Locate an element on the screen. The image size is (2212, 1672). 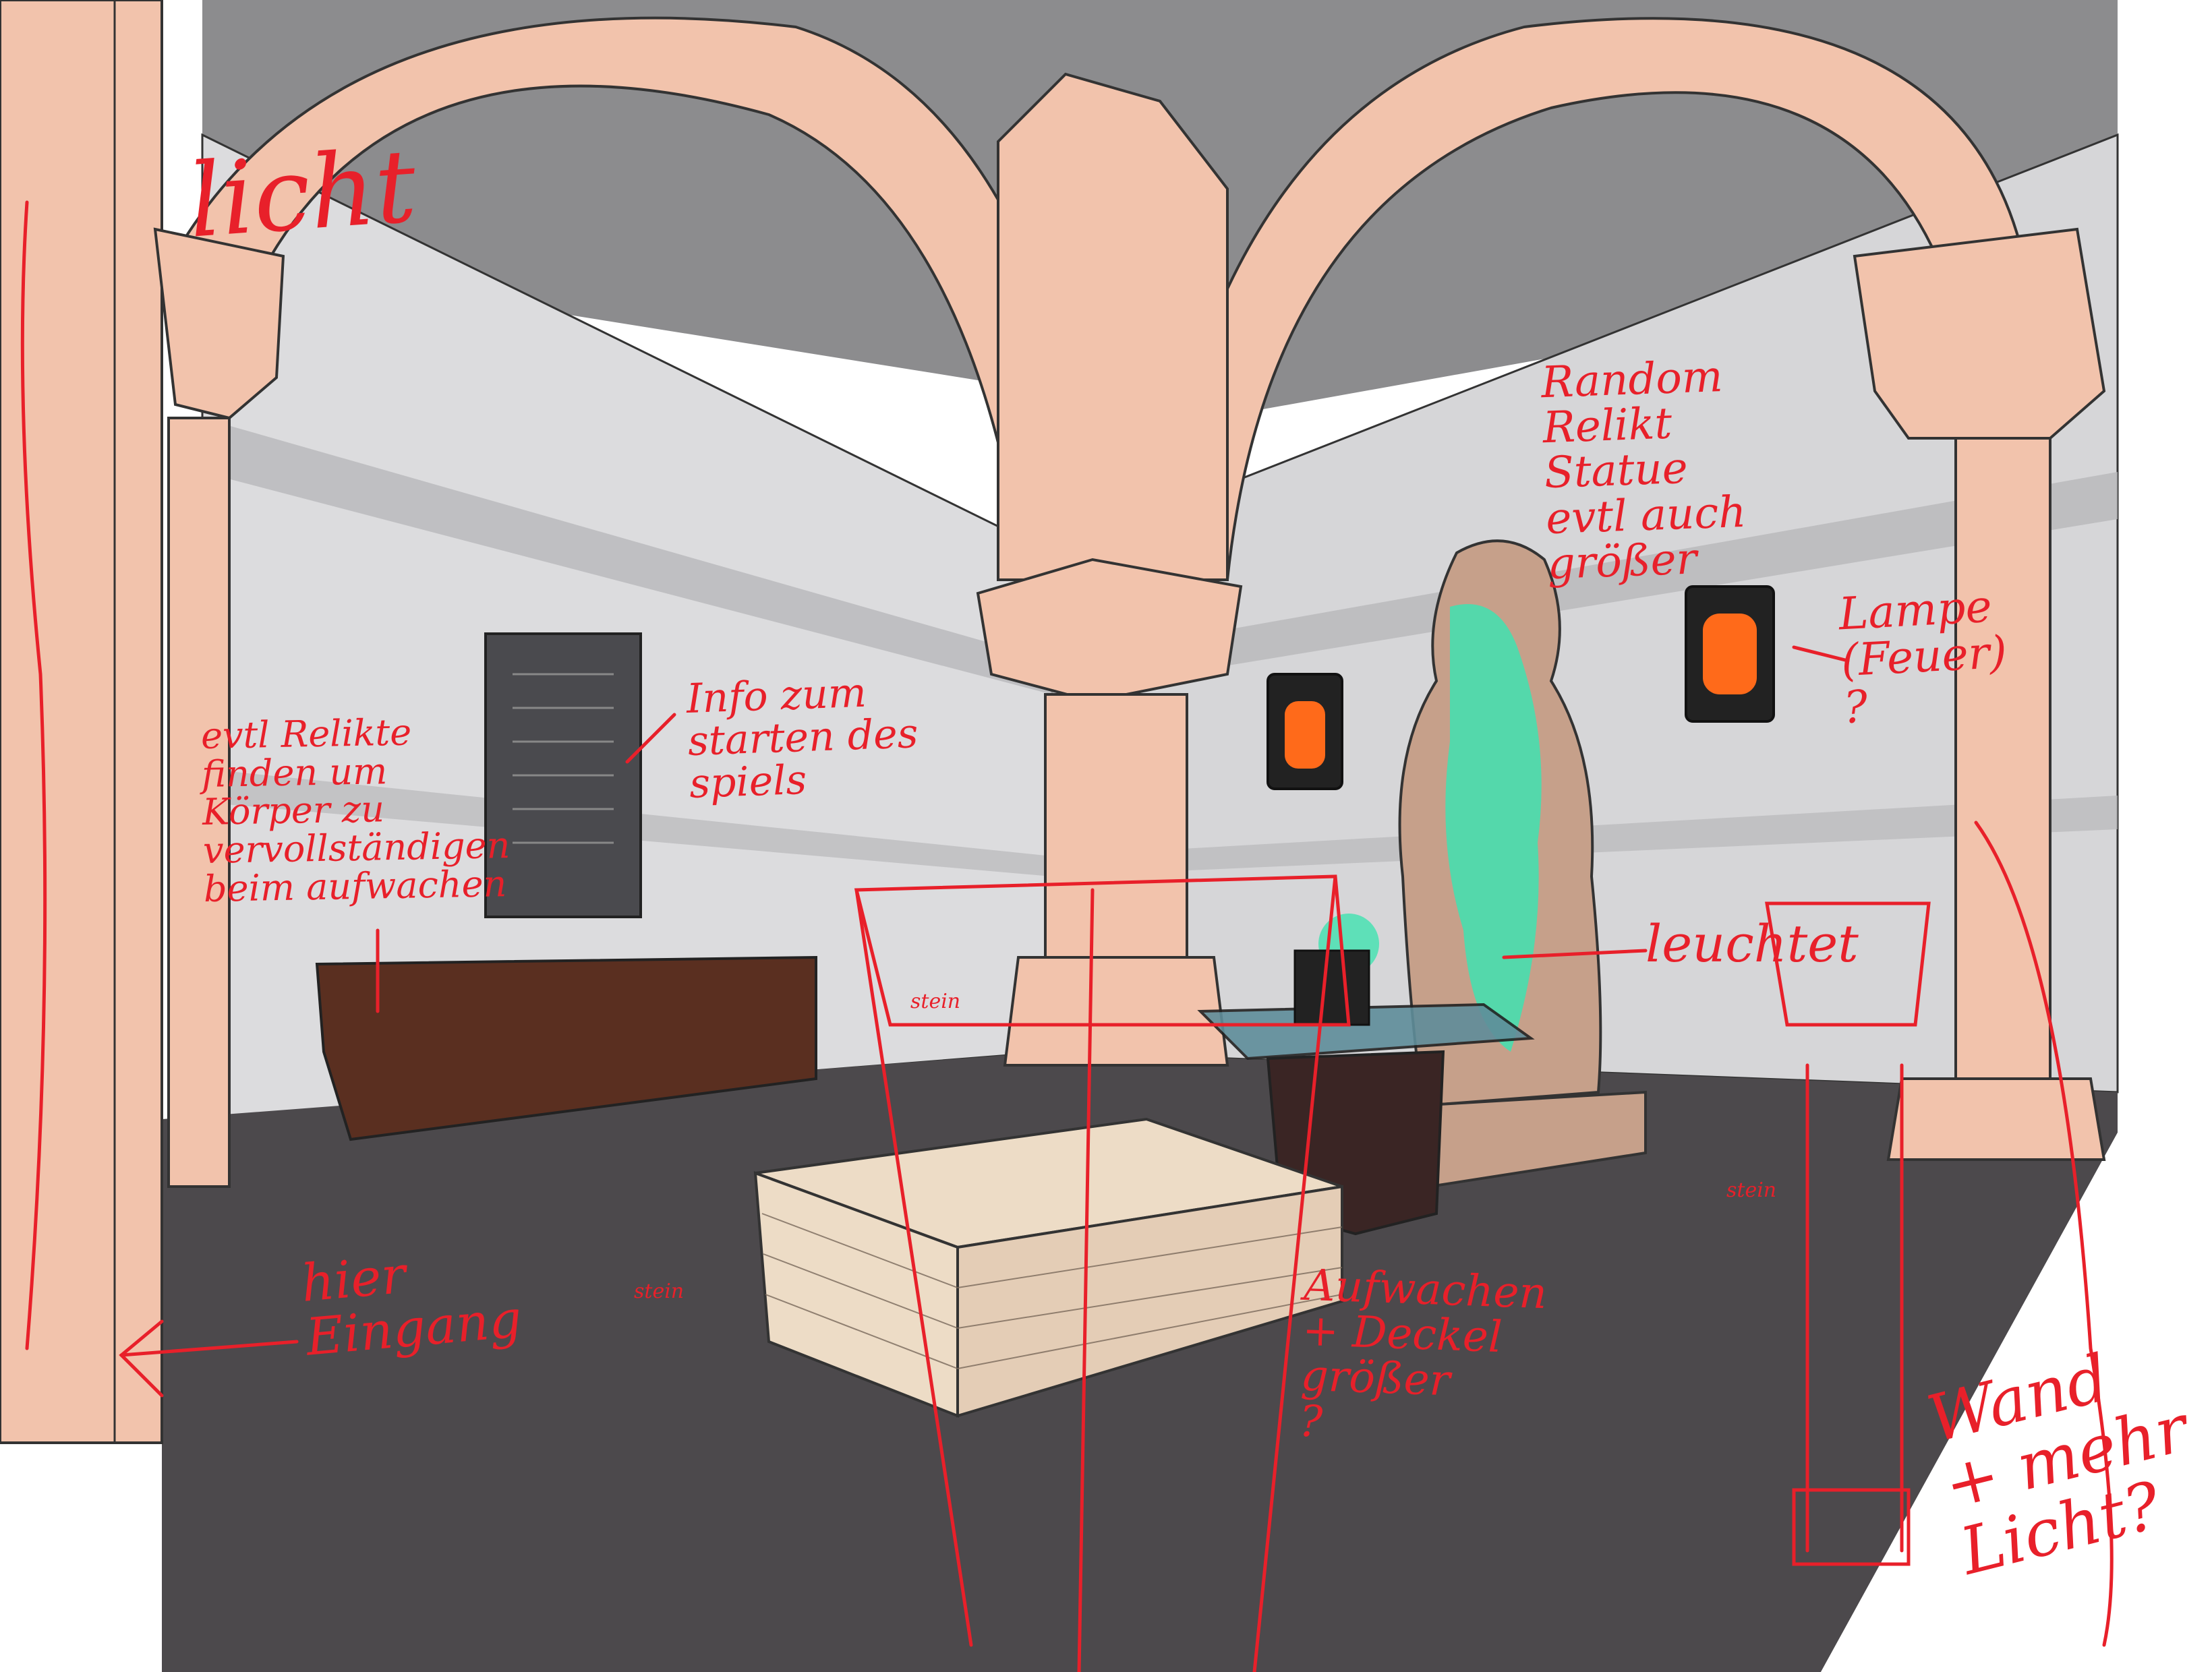
right-side-pillar is located at coordinates (2002, 779).